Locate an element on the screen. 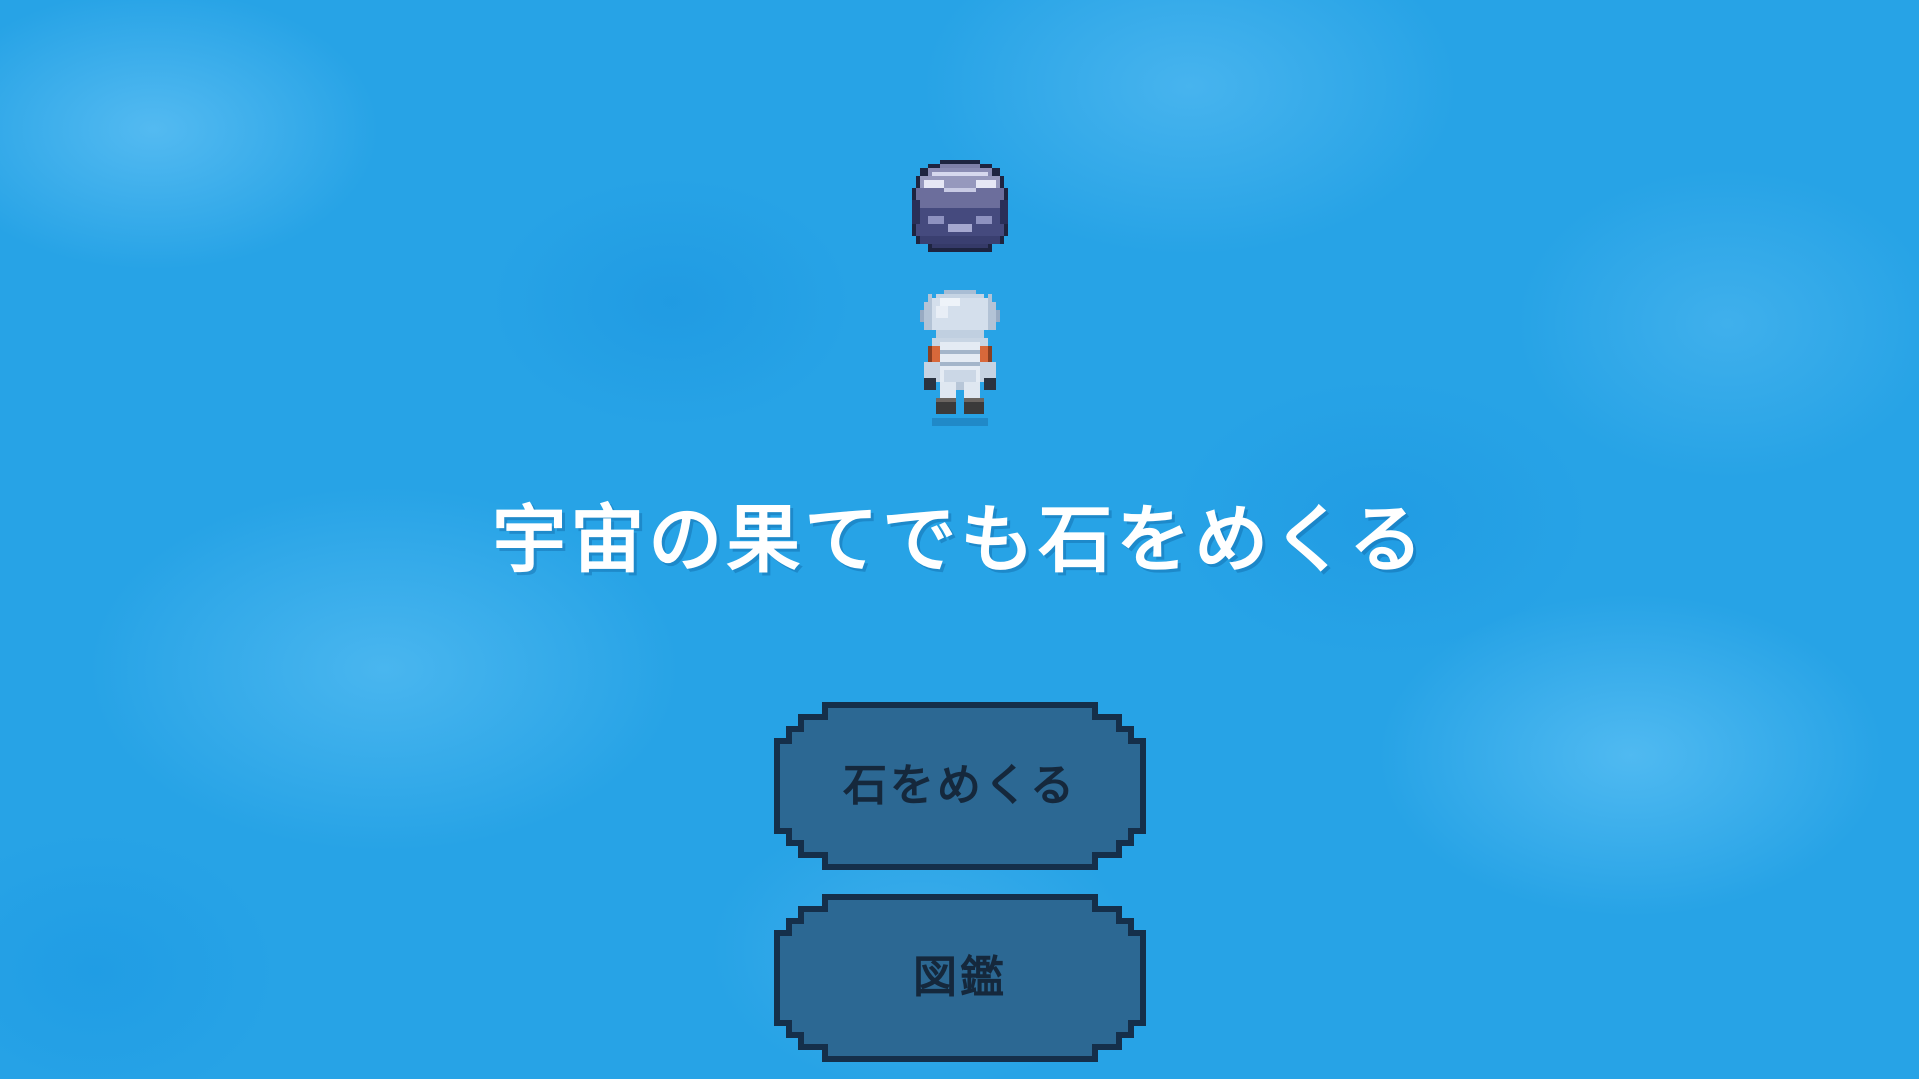 The height and width of the screenshot is (1079, 1919). flip-stone-button-label: 石をめくる is located at coordinates (960, 785).